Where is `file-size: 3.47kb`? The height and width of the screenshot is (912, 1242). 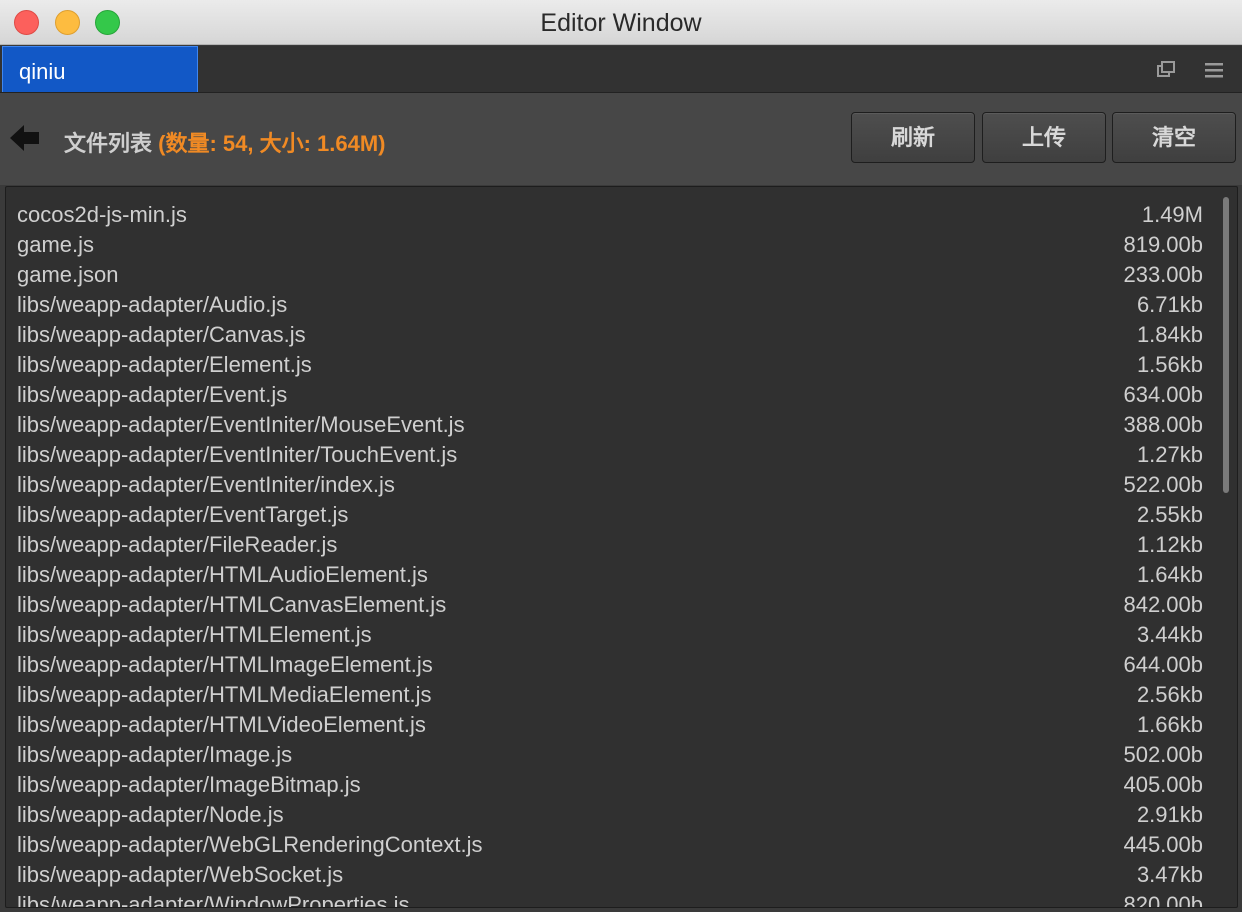
file-size: 3.47kb is located at coordinates (1169, 874).